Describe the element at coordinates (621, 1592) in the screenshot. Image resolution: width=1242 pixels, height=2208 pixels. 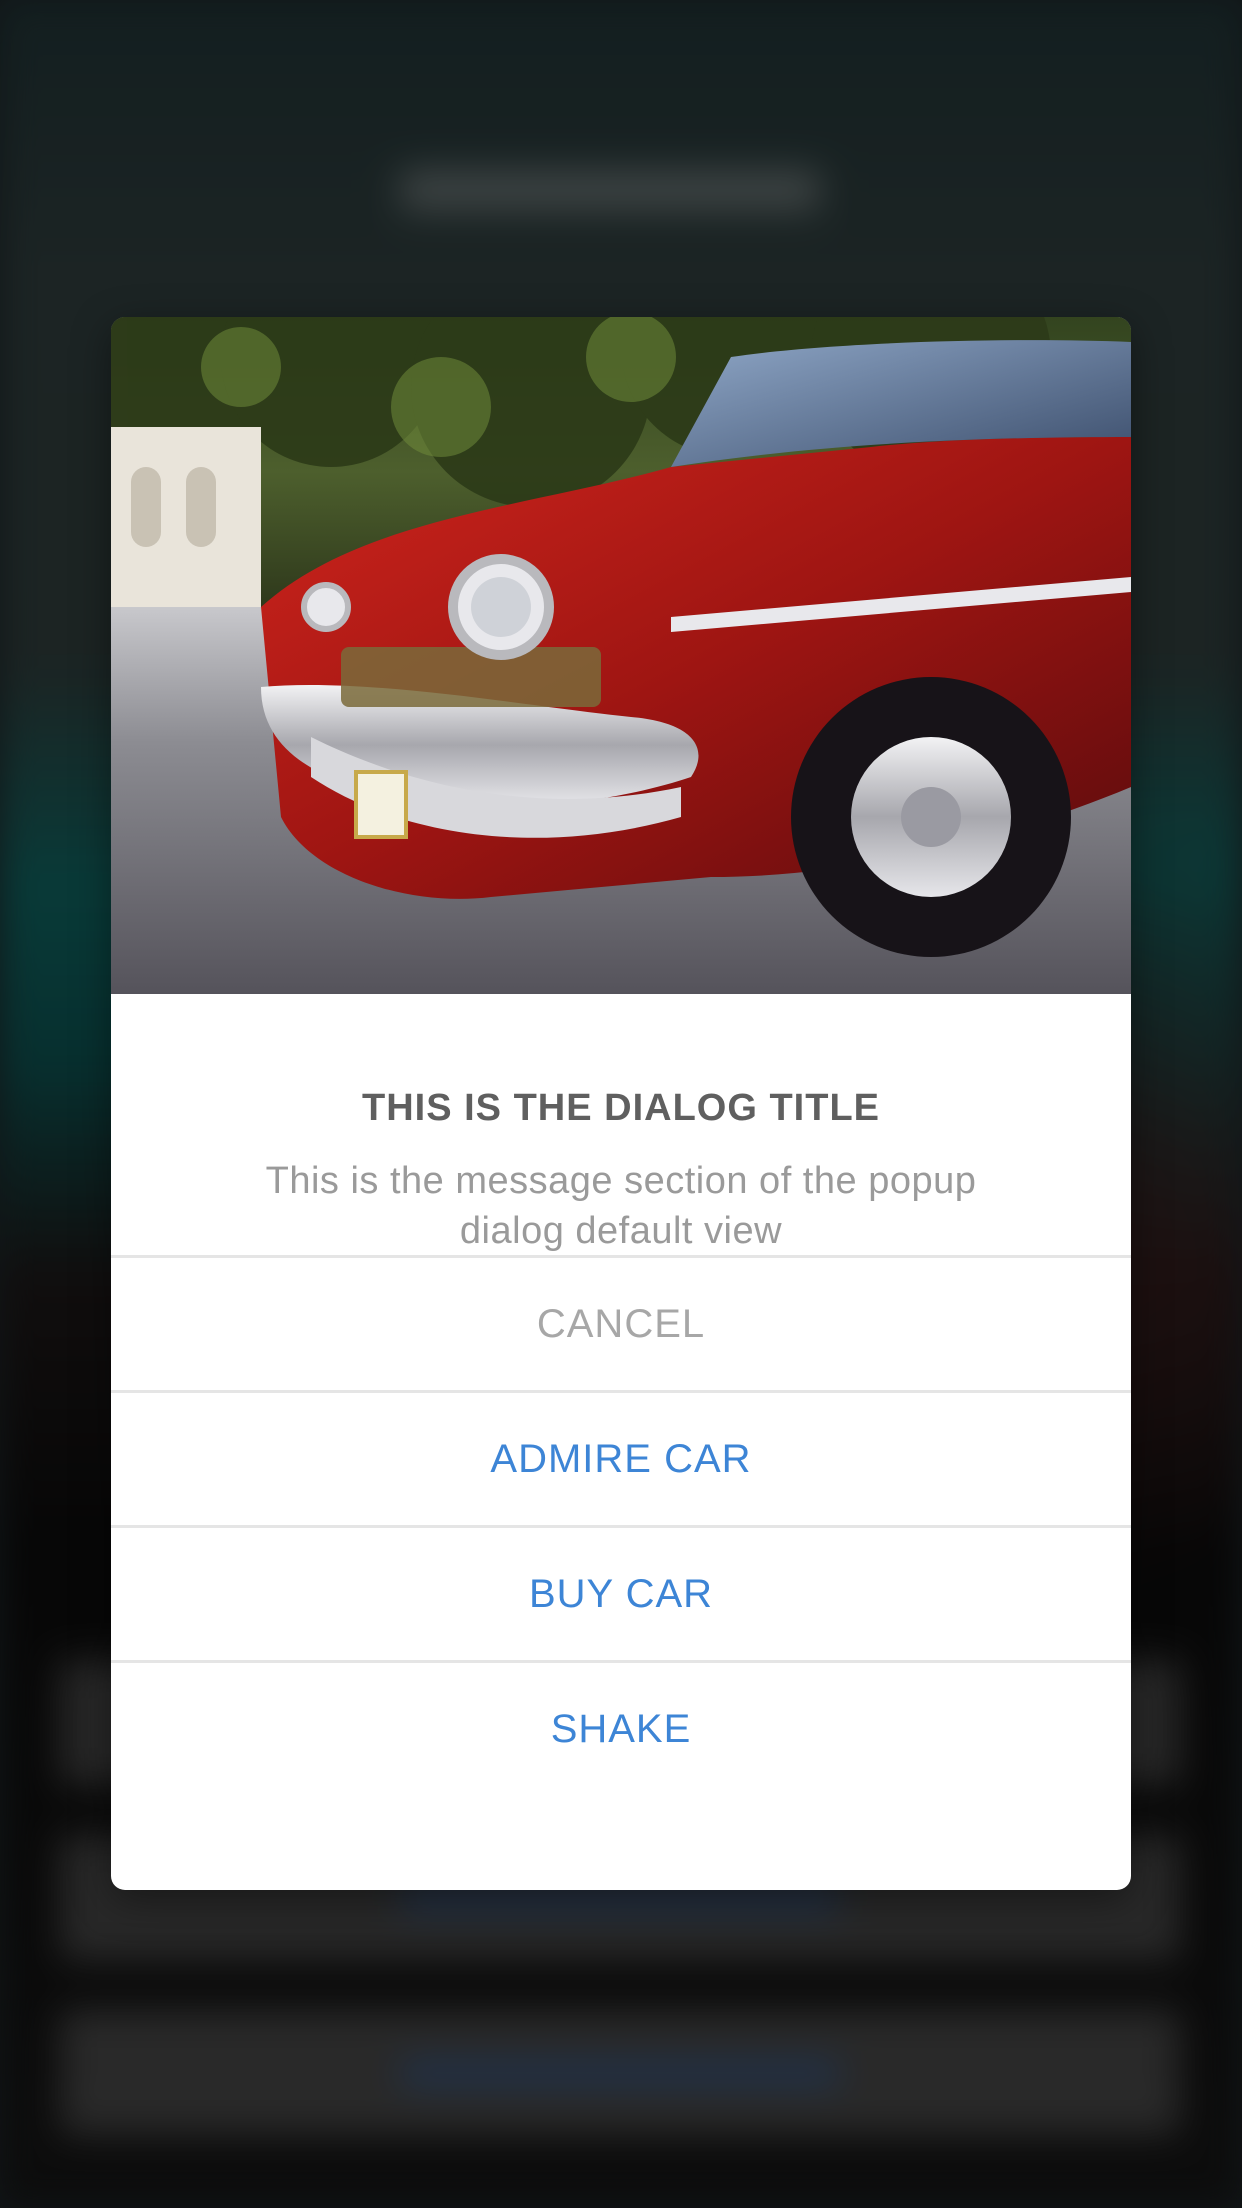
I see `buy-car-button: BUY CAR` at that location.